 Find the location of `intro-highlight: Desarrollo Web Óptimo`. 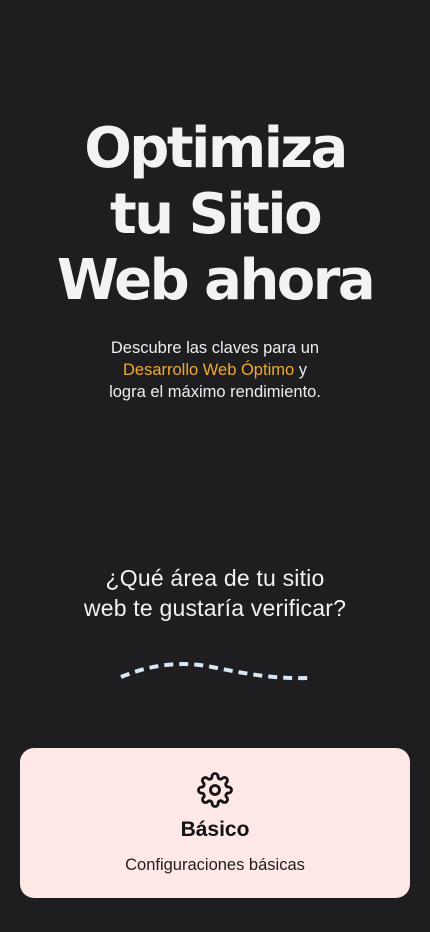

intro-highlight: Desarrollo Web Óptimo is located at coordinates (208, 370).